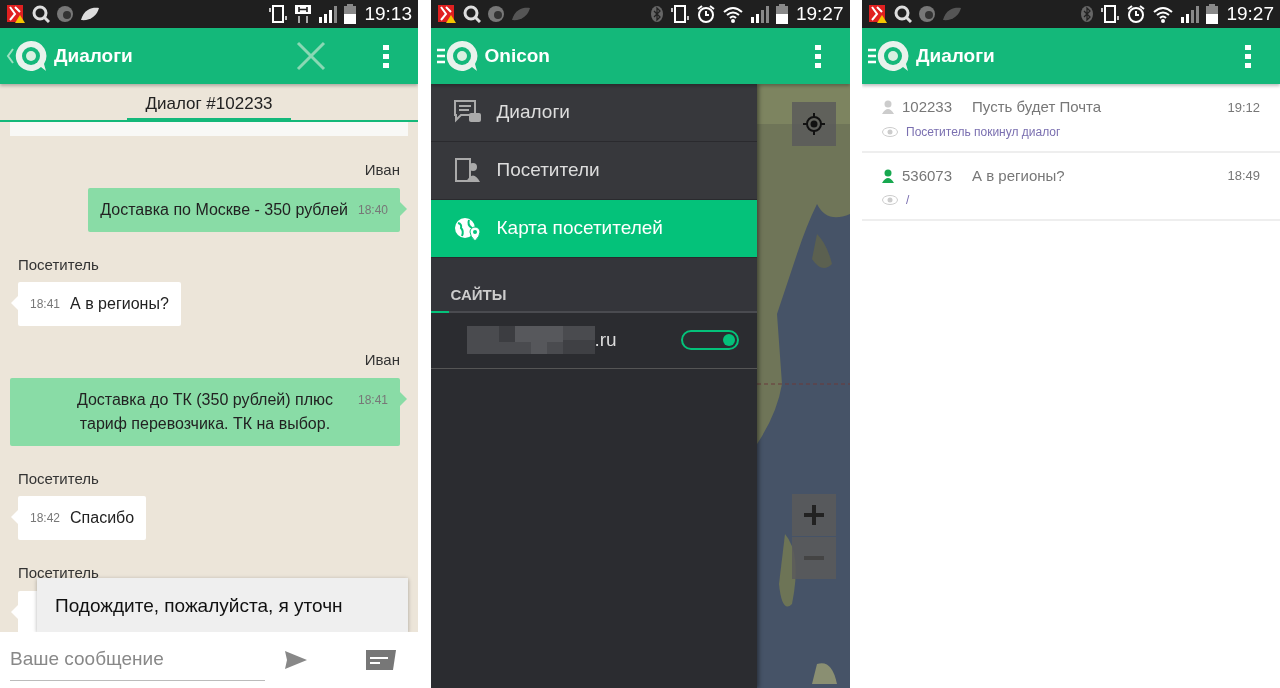 This screenshot has height=688, width=1280. Describe the element at coordinates (605, 339) in the screenshot. I see `site-domain: .ru` at that location.